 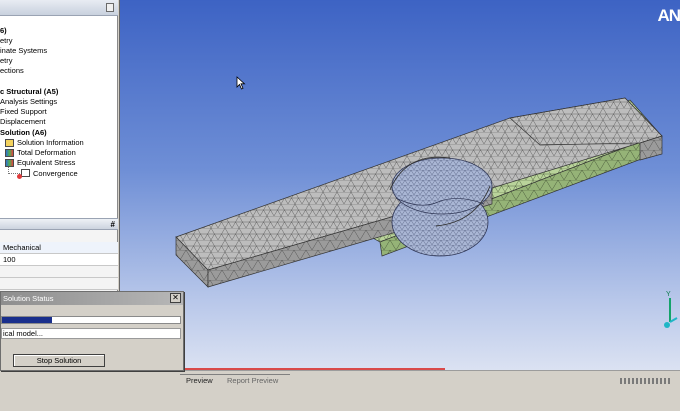 What do you see at coordinates (175, 298) in the screenshot?
I see `close-icon: ✕` at bounding box center [175, 298].